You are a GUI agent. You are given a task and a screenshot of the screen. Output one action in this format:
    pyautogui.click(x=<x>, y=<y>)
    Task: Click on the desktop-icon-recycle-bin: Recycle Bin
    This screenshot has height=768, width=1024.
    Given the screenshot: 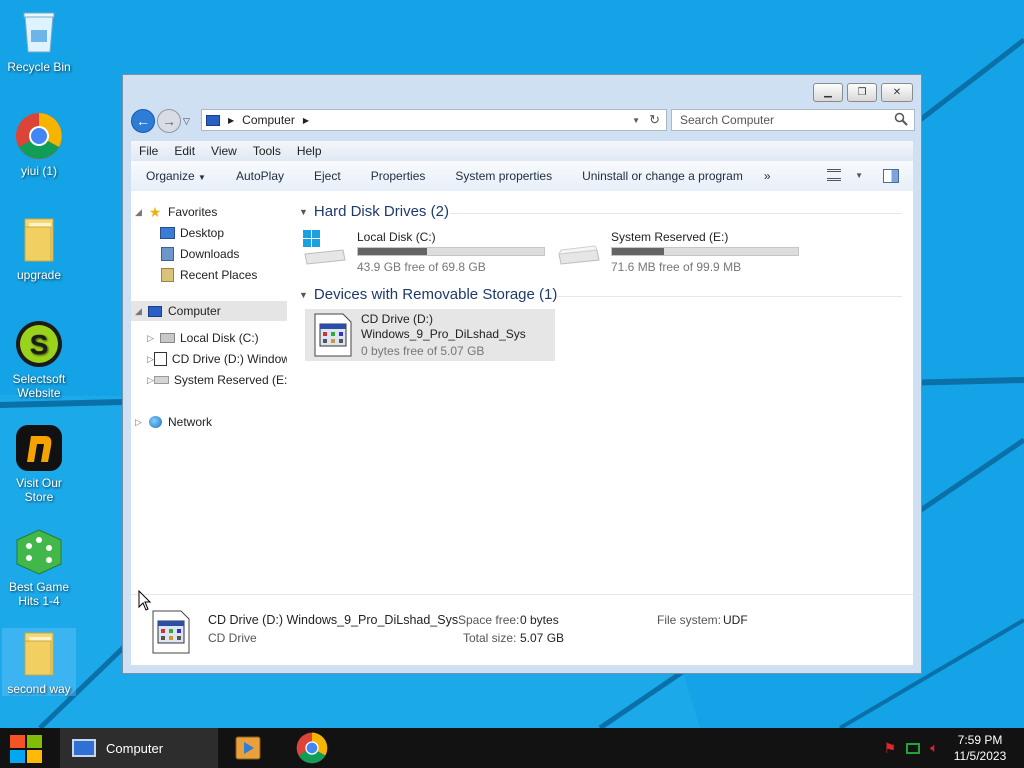 What is the action you would take?
    pyautogui.click(x=39, y=40)
    